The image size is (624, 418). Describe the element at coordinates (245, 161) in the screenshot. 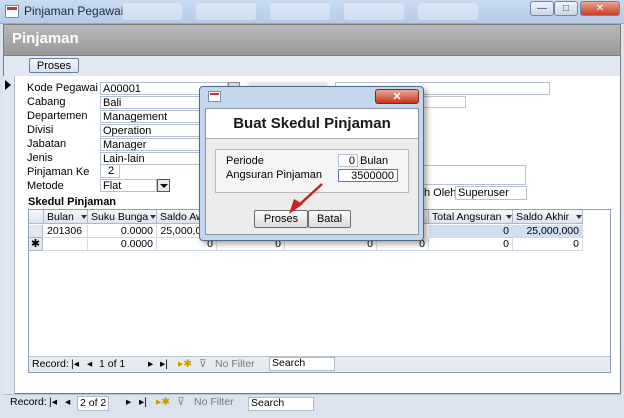

I see `periode-label: Periode` at that location.